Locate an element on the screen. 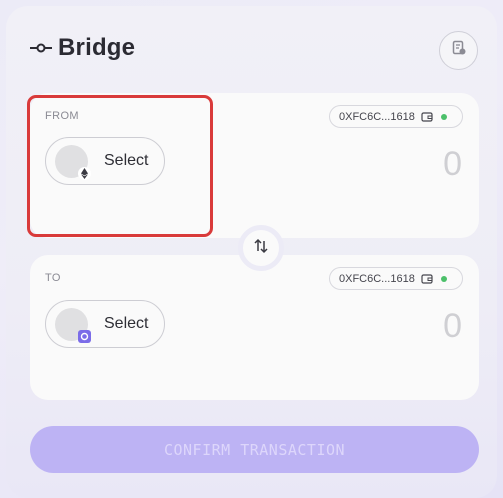  bridge-icon is located at coordinates (41, 48).